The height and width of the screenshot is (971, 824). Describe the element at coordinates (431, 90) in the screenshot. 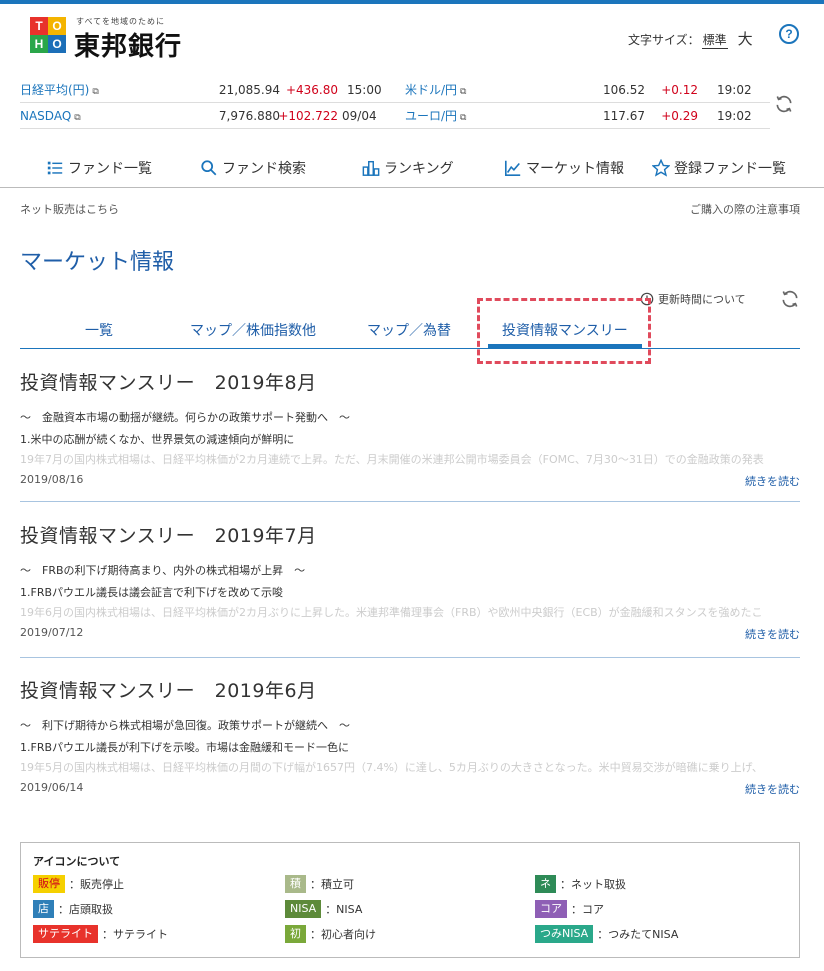

I see `ticker-name: 米ドル/円` at that location.